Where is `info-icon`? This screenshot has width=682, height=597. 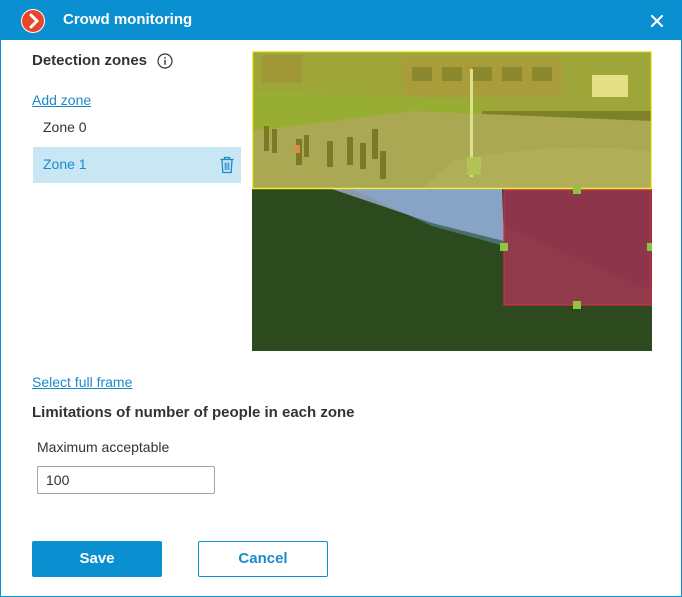
info-icon is located at coordinates (165, 61).